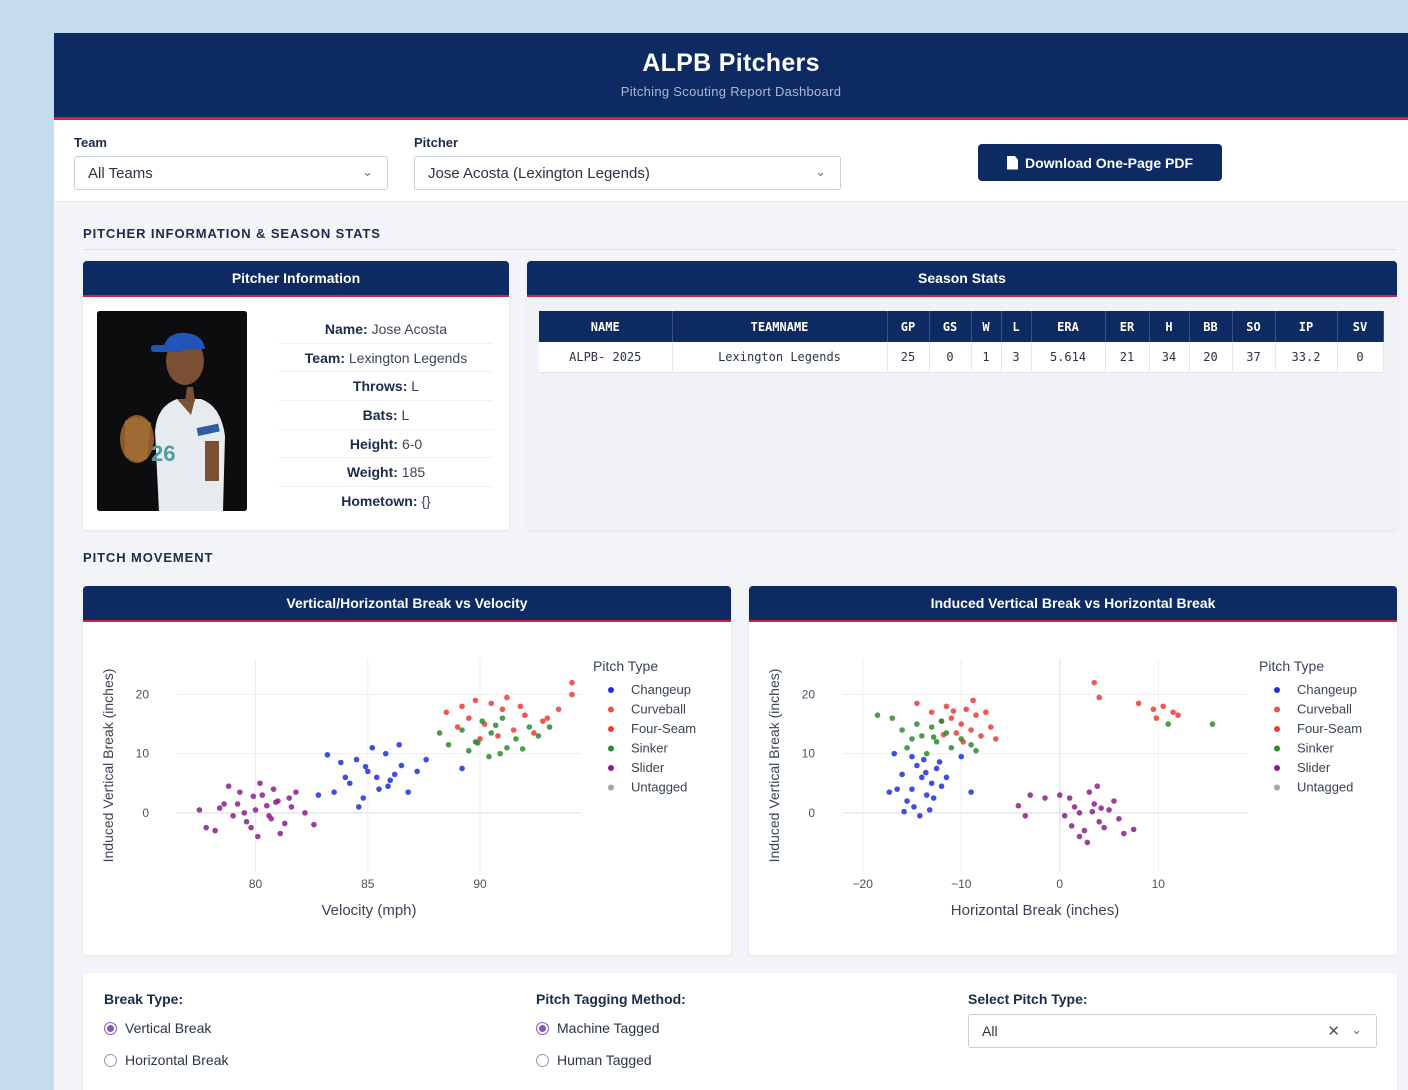 The image size is (1408, 1090). I want to click on y-tick-label: 20, so click(809, 695).